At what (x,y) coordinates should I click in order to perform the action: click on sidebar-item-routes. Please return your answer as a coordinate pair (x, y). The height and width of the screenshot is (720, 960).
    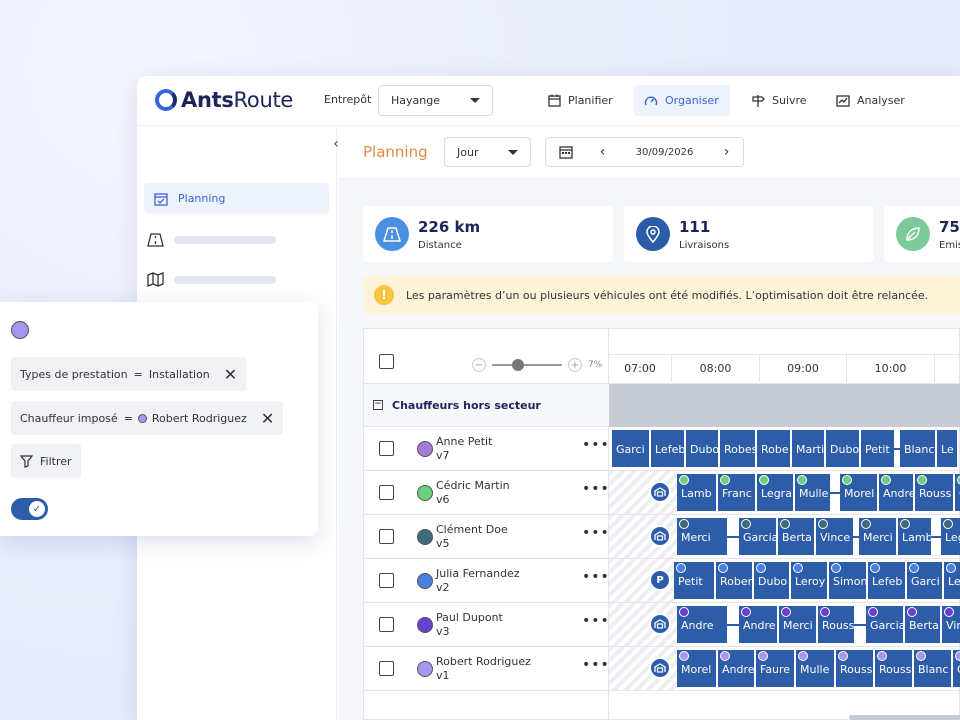
    Looking at the image, I should click on (211, 240).